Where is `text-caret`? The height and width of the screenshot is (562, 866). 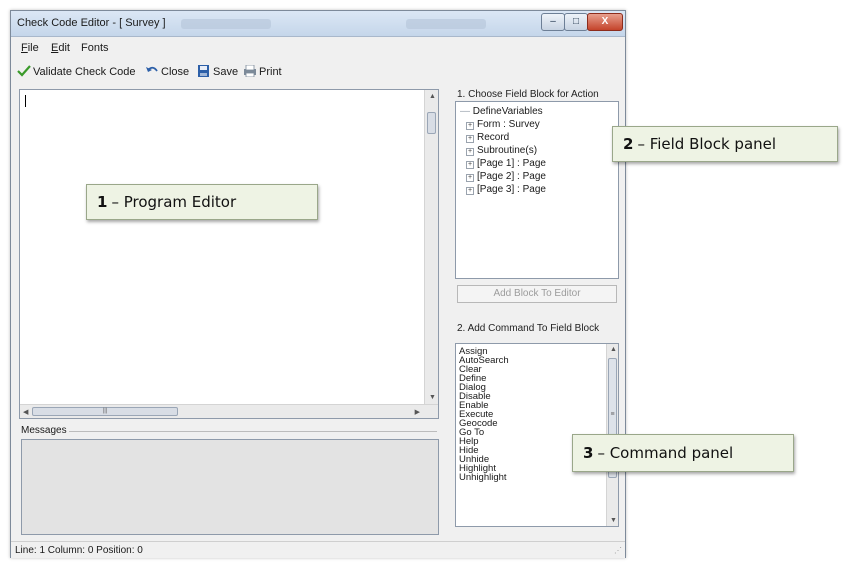
text-caret is located at coordinates (25, 101).